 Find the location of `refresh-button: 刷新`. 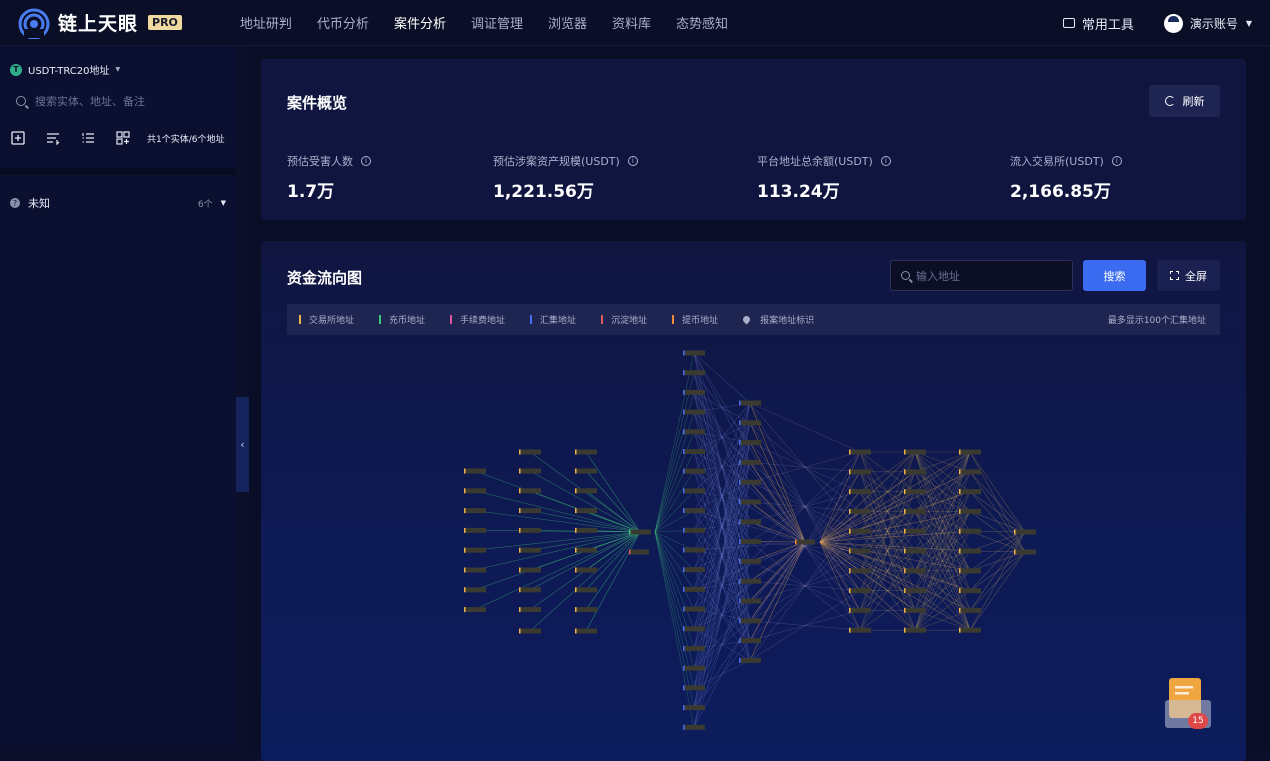

refresh-button: 刷新 is located at coordinates (1184, 101).